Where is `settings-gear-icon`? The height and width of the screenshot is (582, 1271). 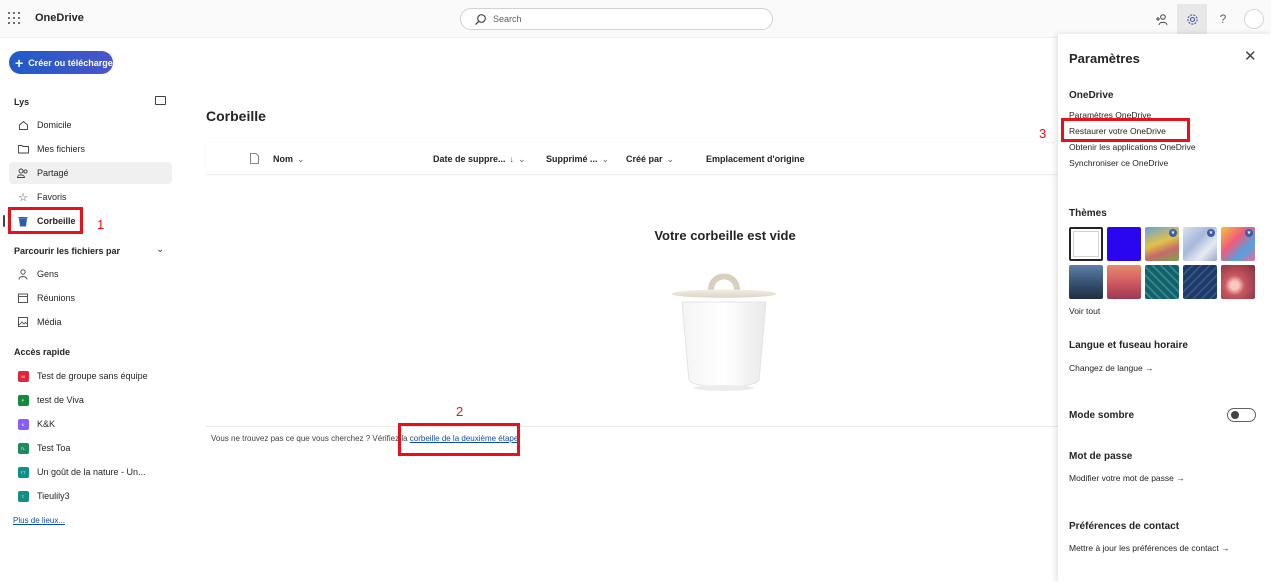 settings-gear-icon is located at coordinates (1192, 19).